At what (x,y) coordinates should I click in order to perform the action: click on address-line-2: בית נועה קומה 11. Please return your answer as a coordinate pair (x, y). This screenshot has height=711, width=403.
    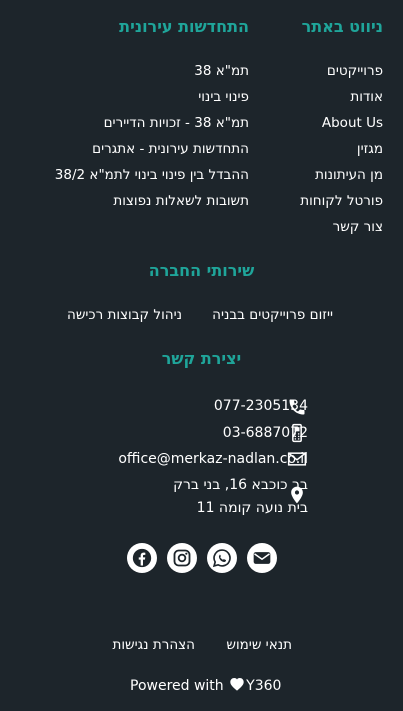
    Looking at the image, I should click on (252, 508).